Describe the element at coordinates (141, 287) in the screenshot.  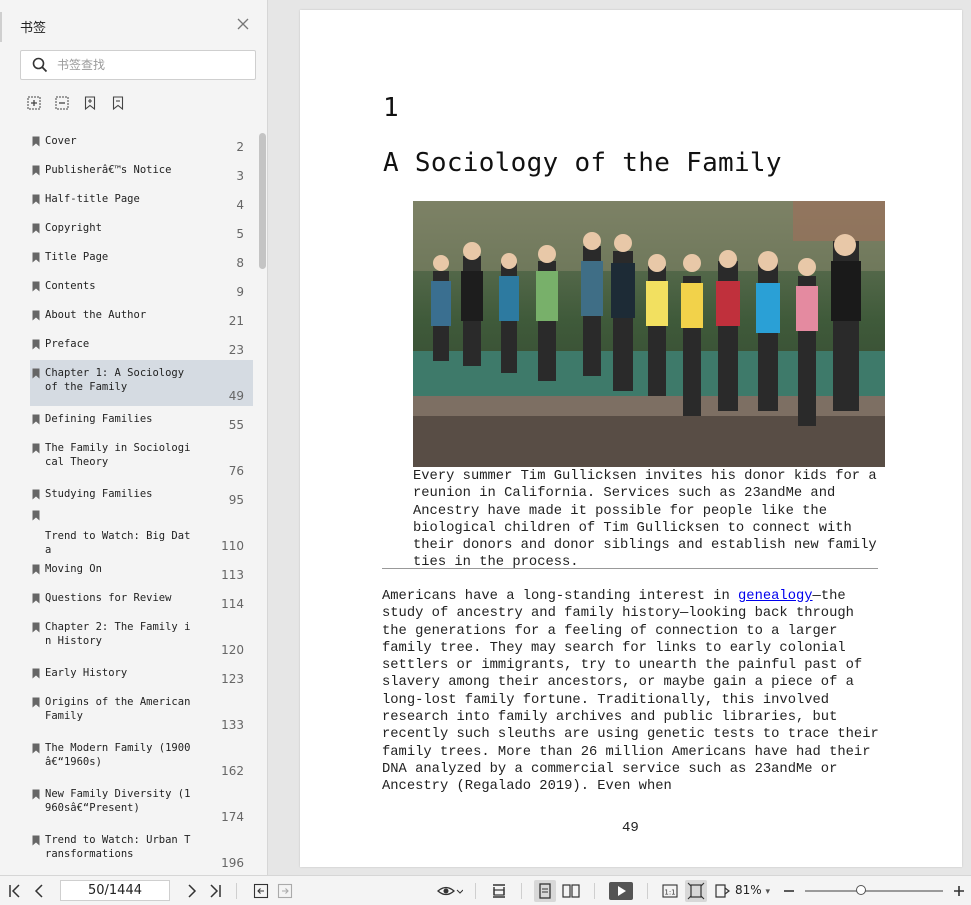
I see `bookmark-item: Contents 9` at that location.